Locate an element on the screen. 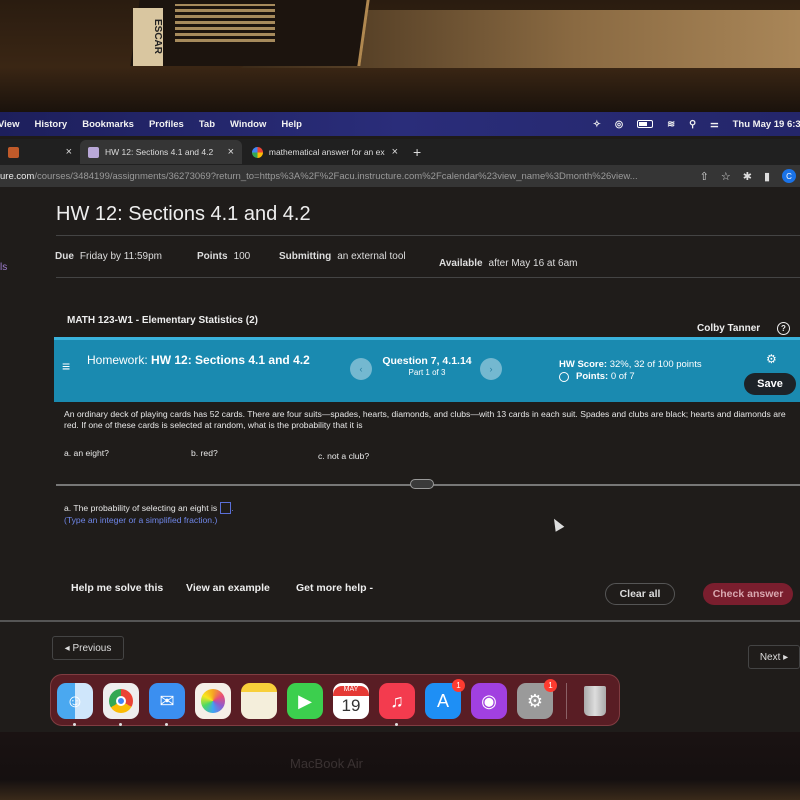 Image resolution: width=800 pixels, height=800 pixels. wifi-icon: ≋ is located at coordinates (671, 124).